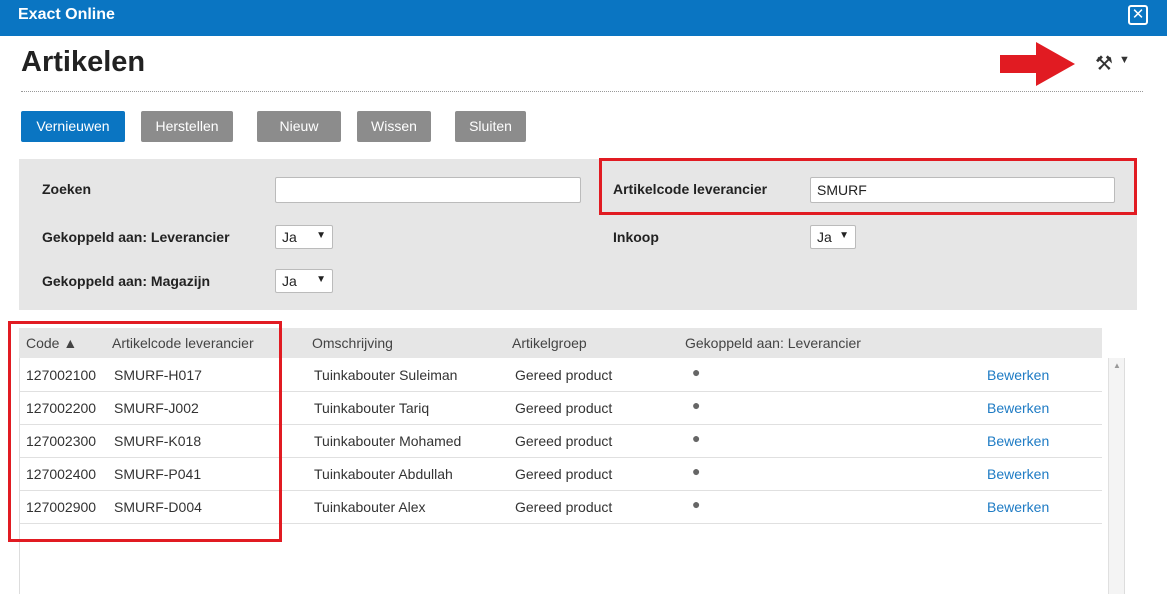 This screenshot has width=1167, height=594. What do you see at coordinates (304, 237) in the screenshot?
I see `gekoppeld-leverancier-select: Ja ▼` at bounding box center [304, 237].